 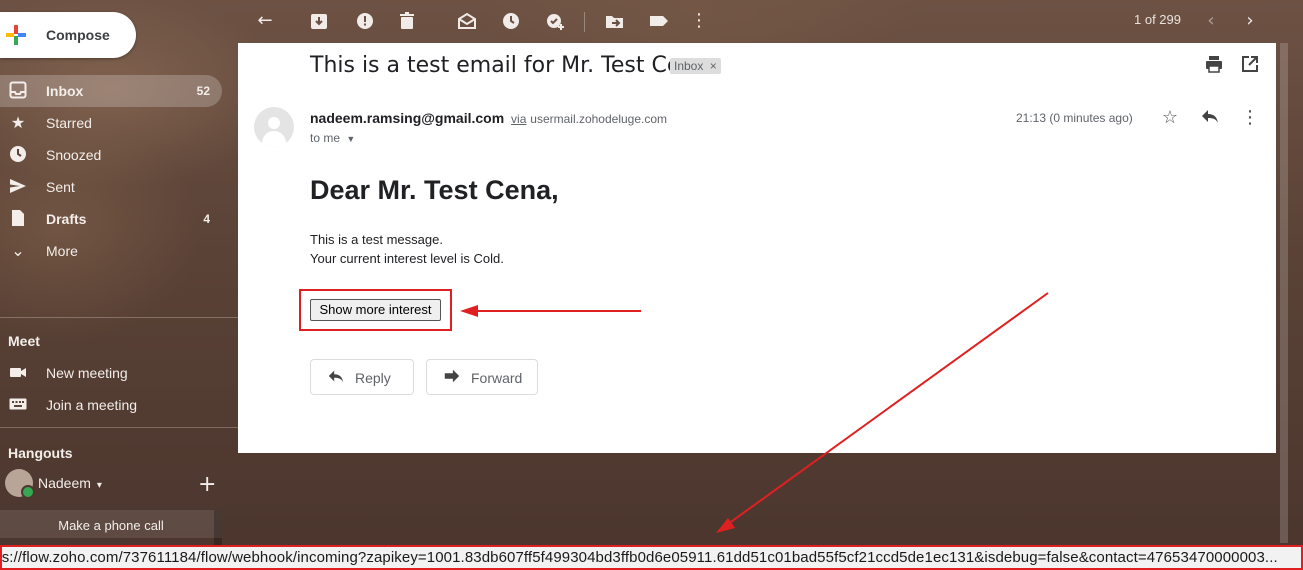 What do you see at coordinates (375, 310) in the screenshot?
I see `show-more-interest-button: Show more interest` at bounding box center [375, 310].